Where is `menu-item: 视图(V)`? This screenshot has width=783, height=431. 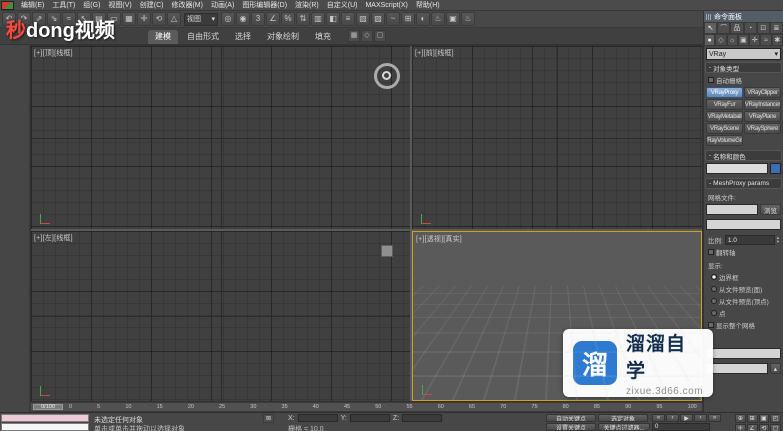
menu-item: 视图(V) is located at coordinates (119, 5).